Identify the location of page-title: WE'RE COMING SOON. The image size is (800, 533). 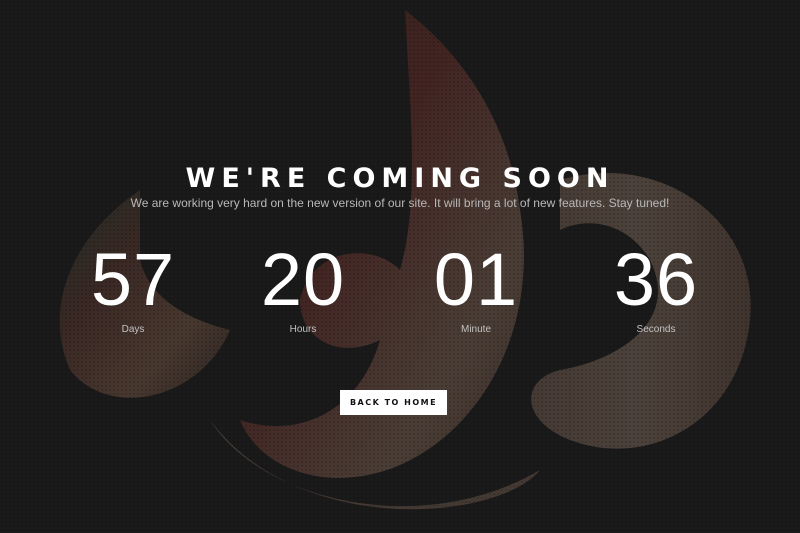
(400, 178).